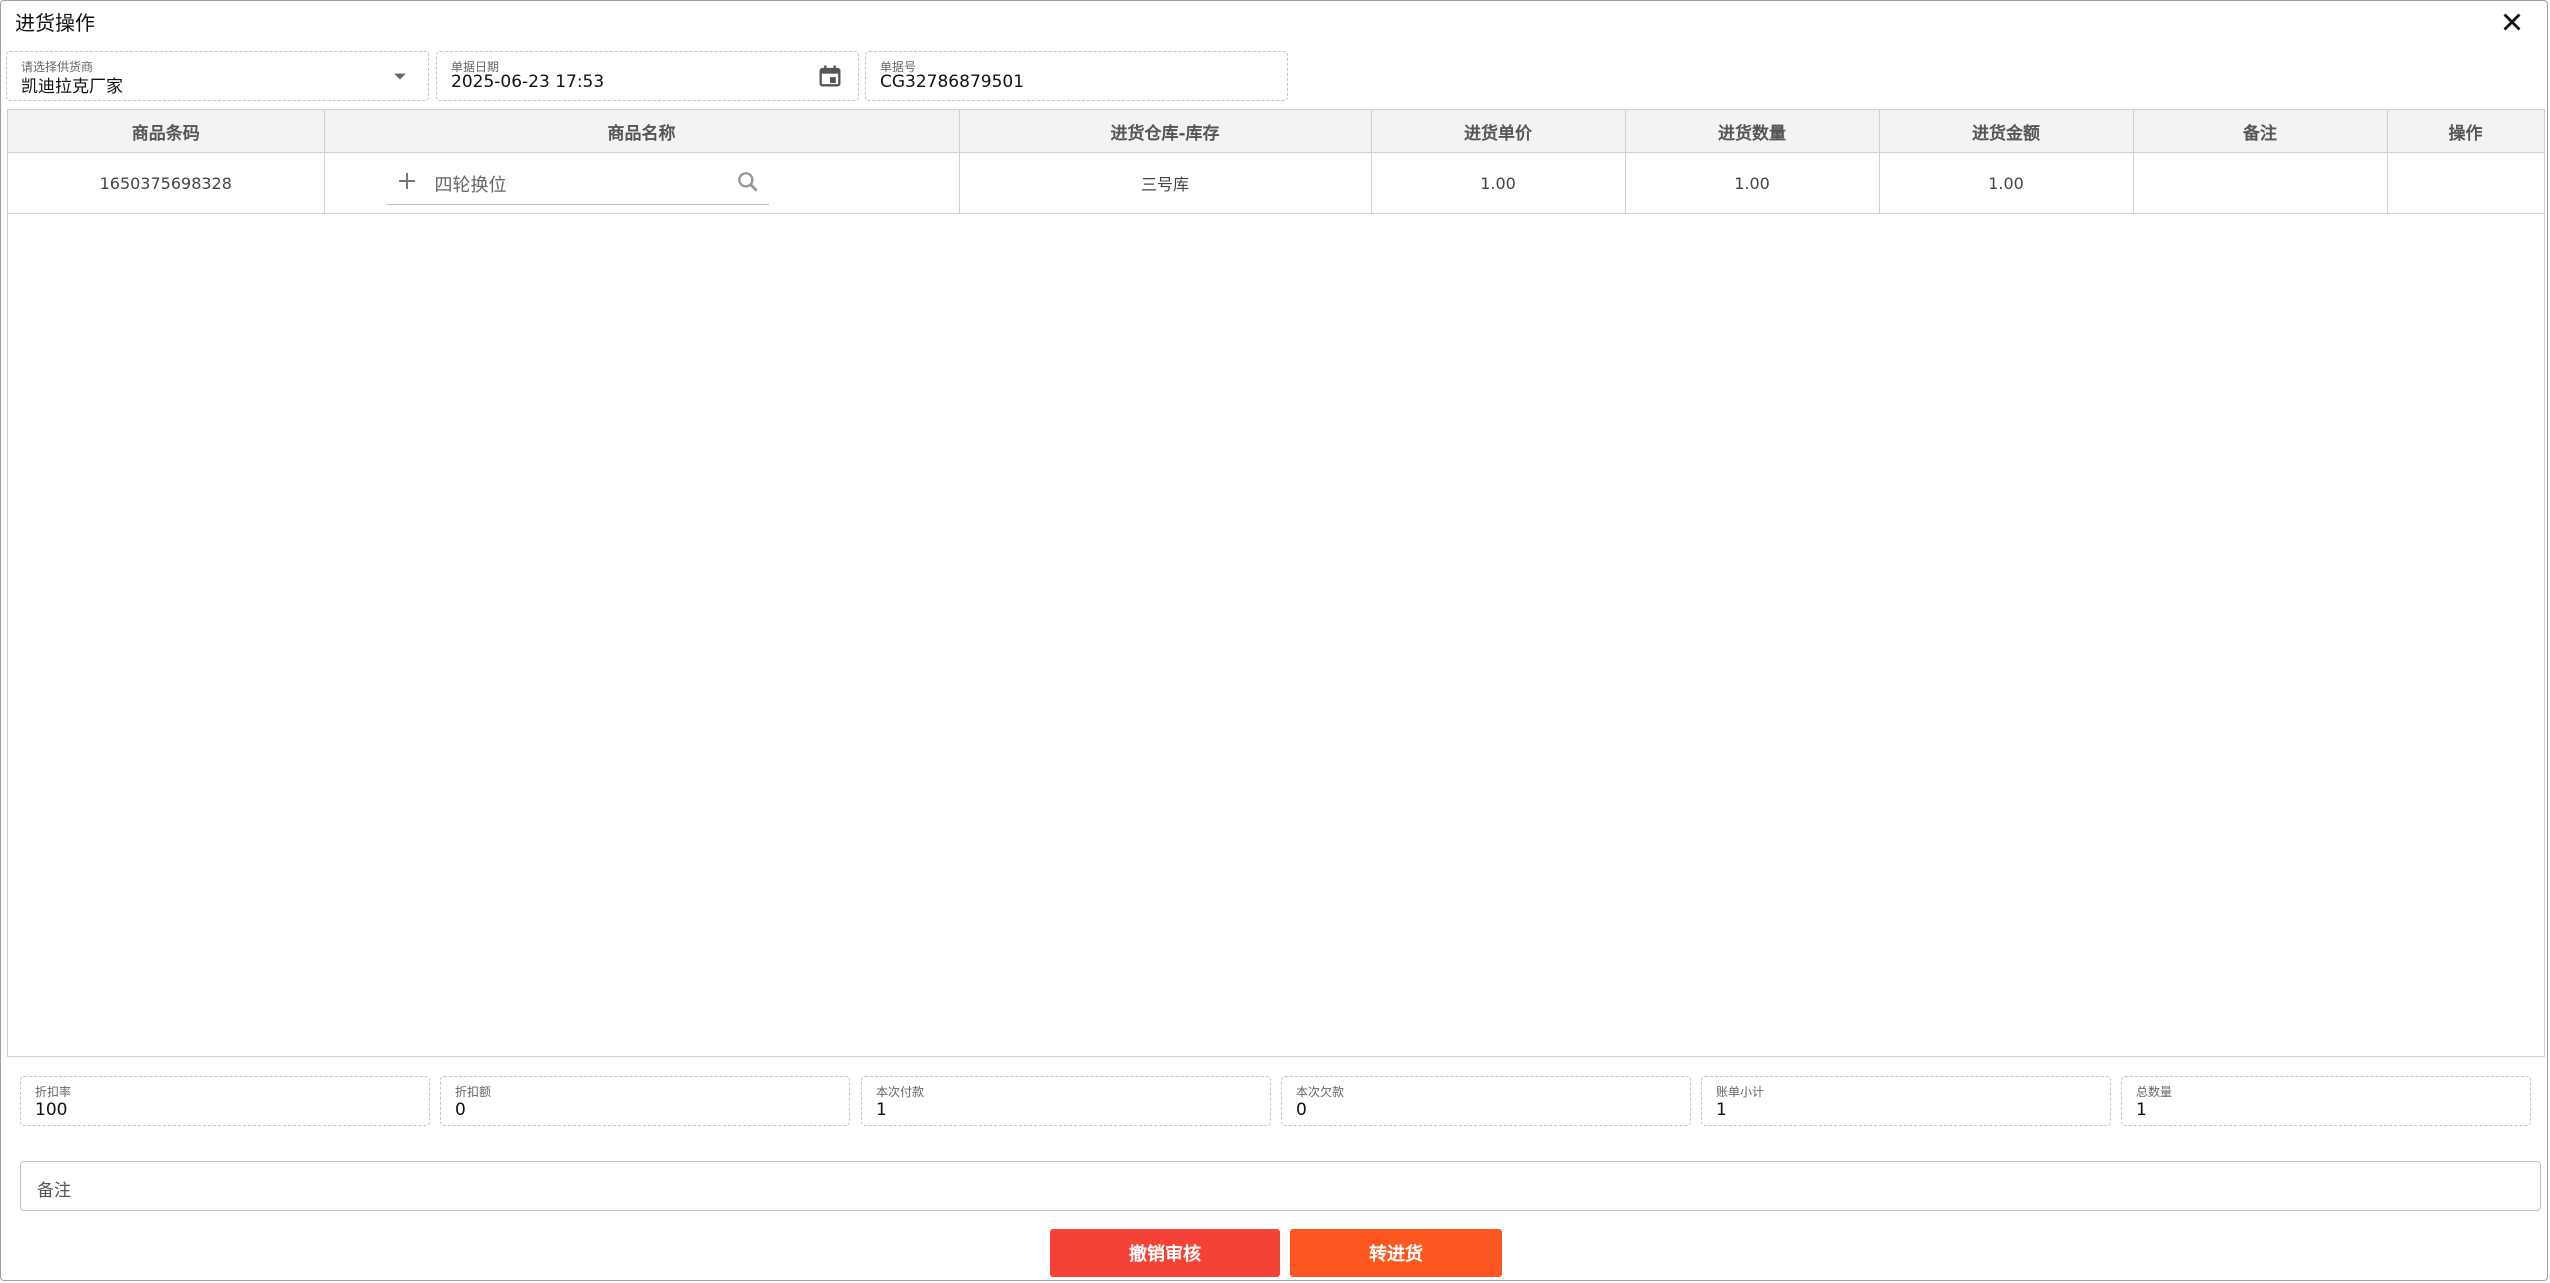  I want to click on discount-rate-field: 折扣率 100, so click(225, 1101).